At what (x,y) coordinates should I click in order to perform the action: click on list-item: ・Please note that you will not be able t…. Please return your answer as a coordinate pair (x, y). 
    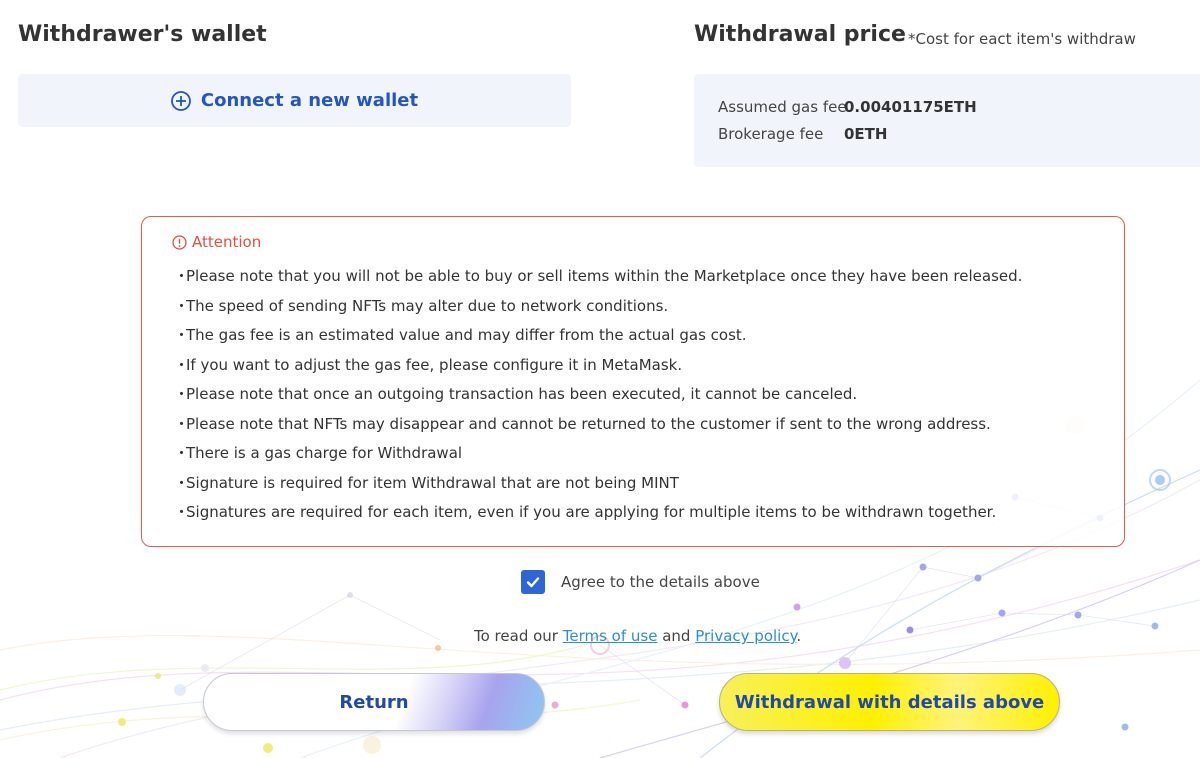
    Looking at the image, I should click on (598, 280).